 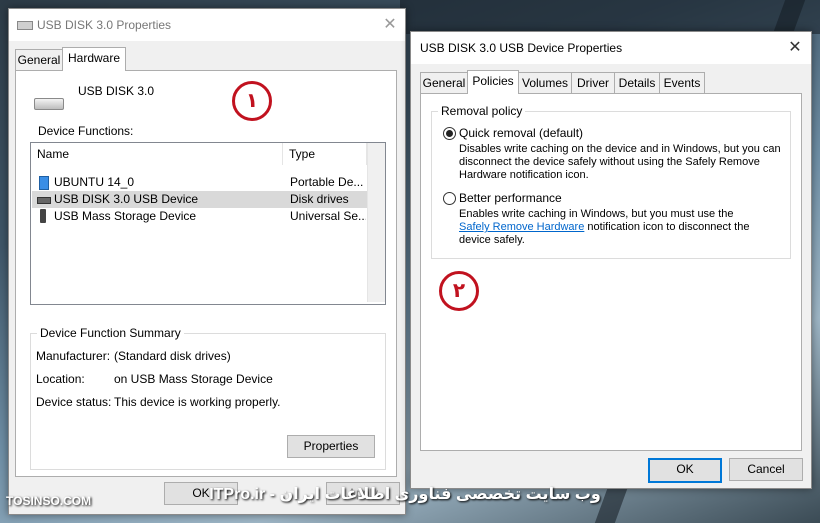 I want to click on summary-key: Device status:, so click(x=74, y=402).